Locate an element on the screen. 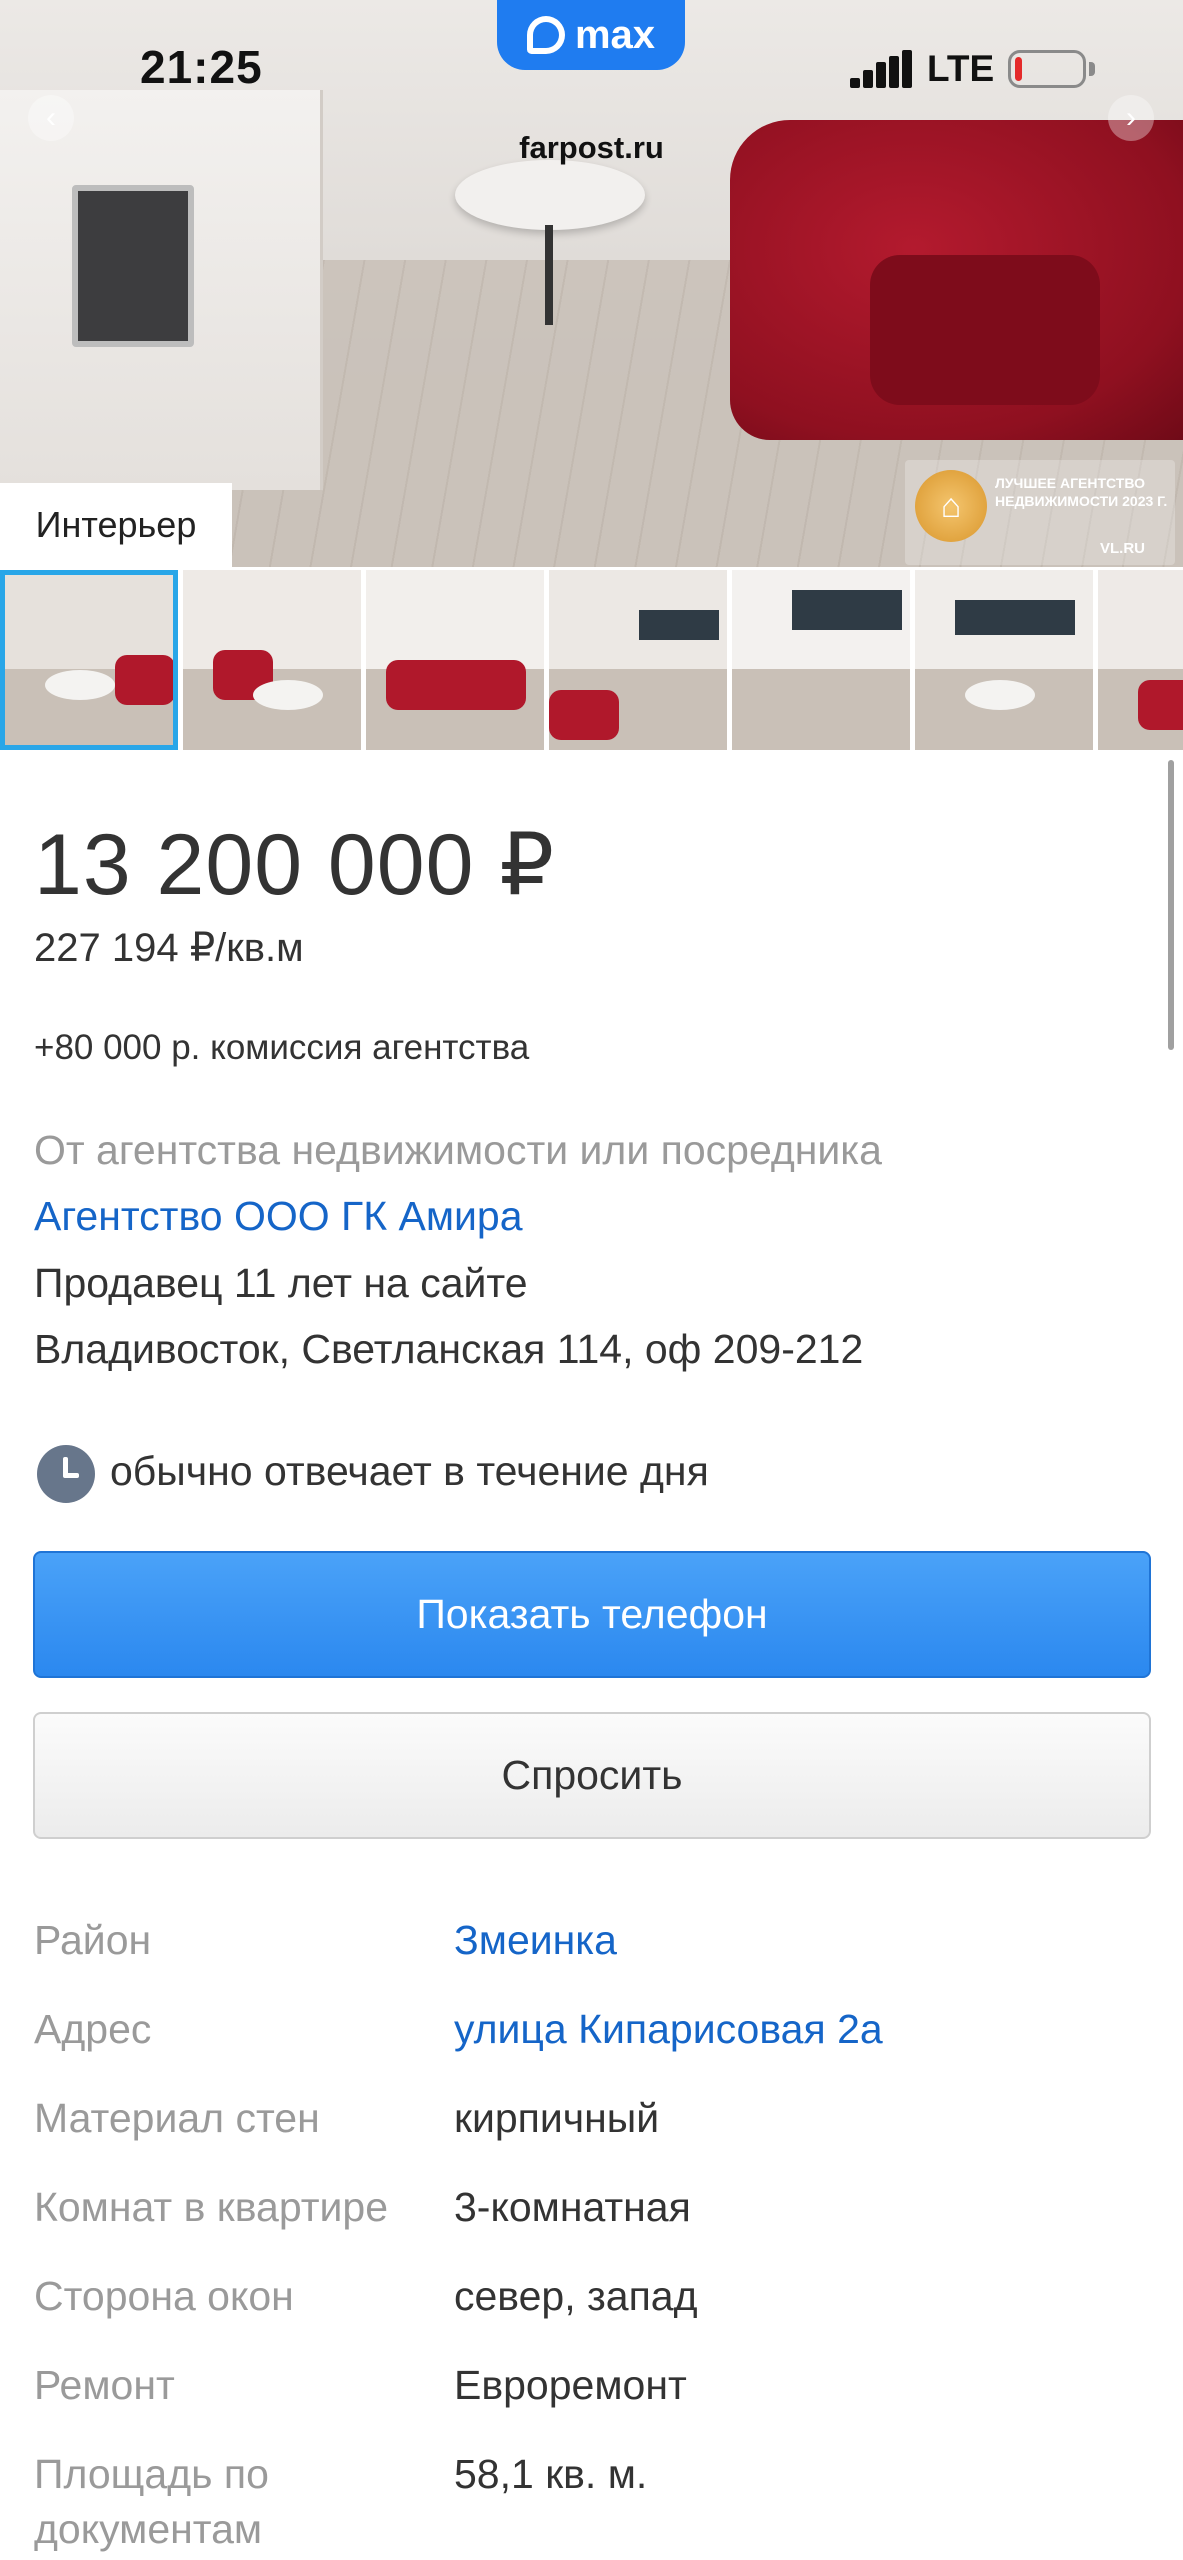  agency-commission: +80 000 р. комиссия агентства is located at coordinates (282, 1047).